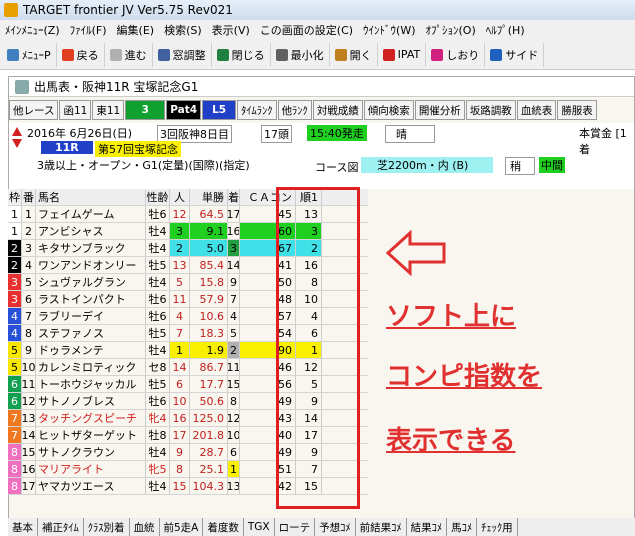  Describe the element at coordinates (136, 30) in the screenshot. I see `menu-item: 編集(E)` at that location.